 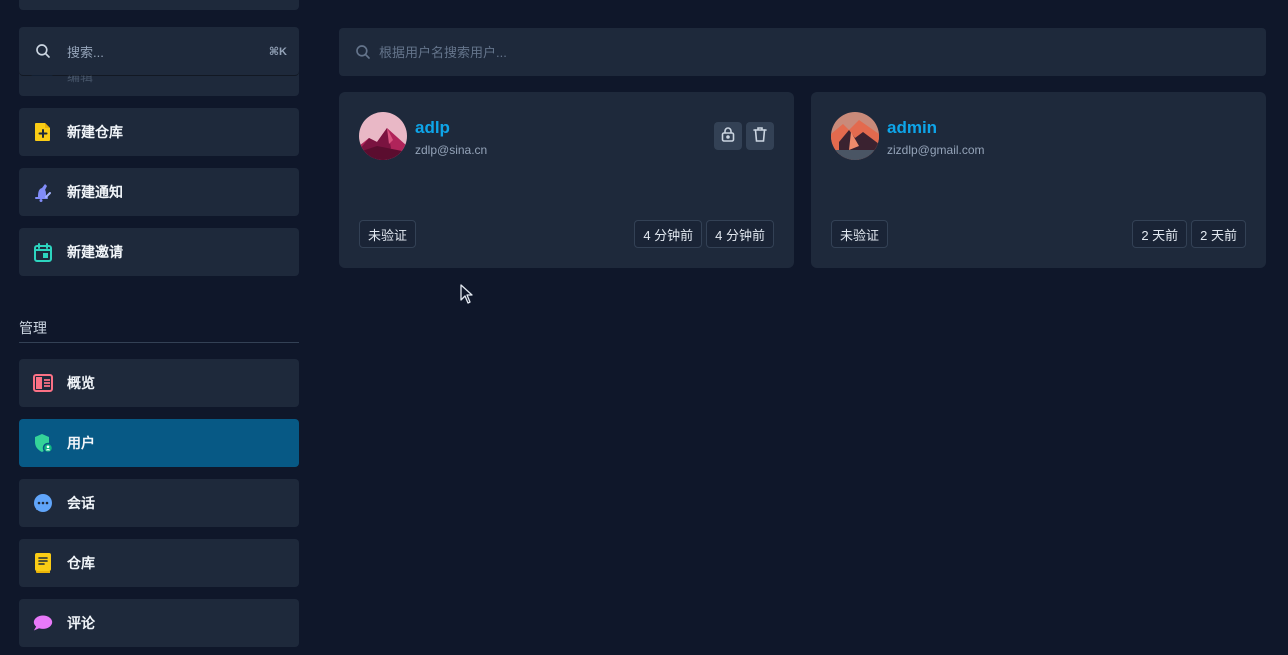 What do you see at coordinates (744, 136) in the screenshot?
I see `user-actions` at bounding box center [744, 136].